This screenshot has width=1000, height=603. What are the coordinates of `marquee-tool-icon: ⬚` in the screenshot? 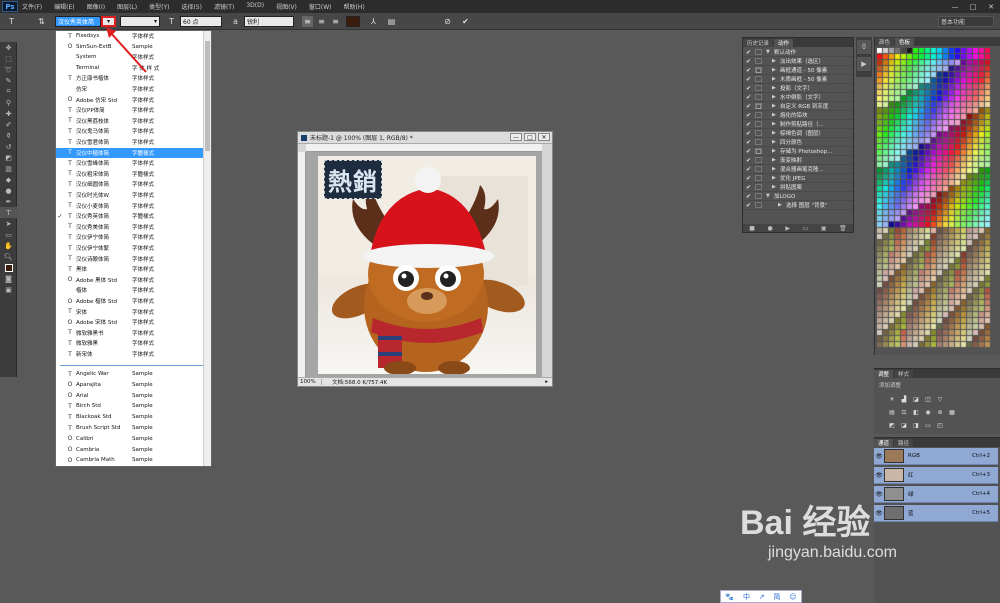 It's located at (8, 58).